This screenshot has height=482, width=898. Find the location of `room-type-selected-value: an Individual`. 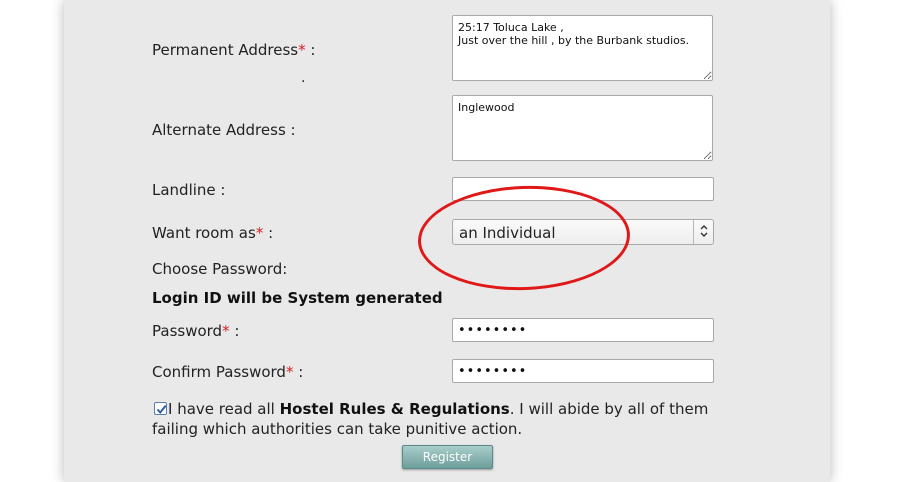

room-type-selected-value: an Individual is located at coordinates (507, 233).